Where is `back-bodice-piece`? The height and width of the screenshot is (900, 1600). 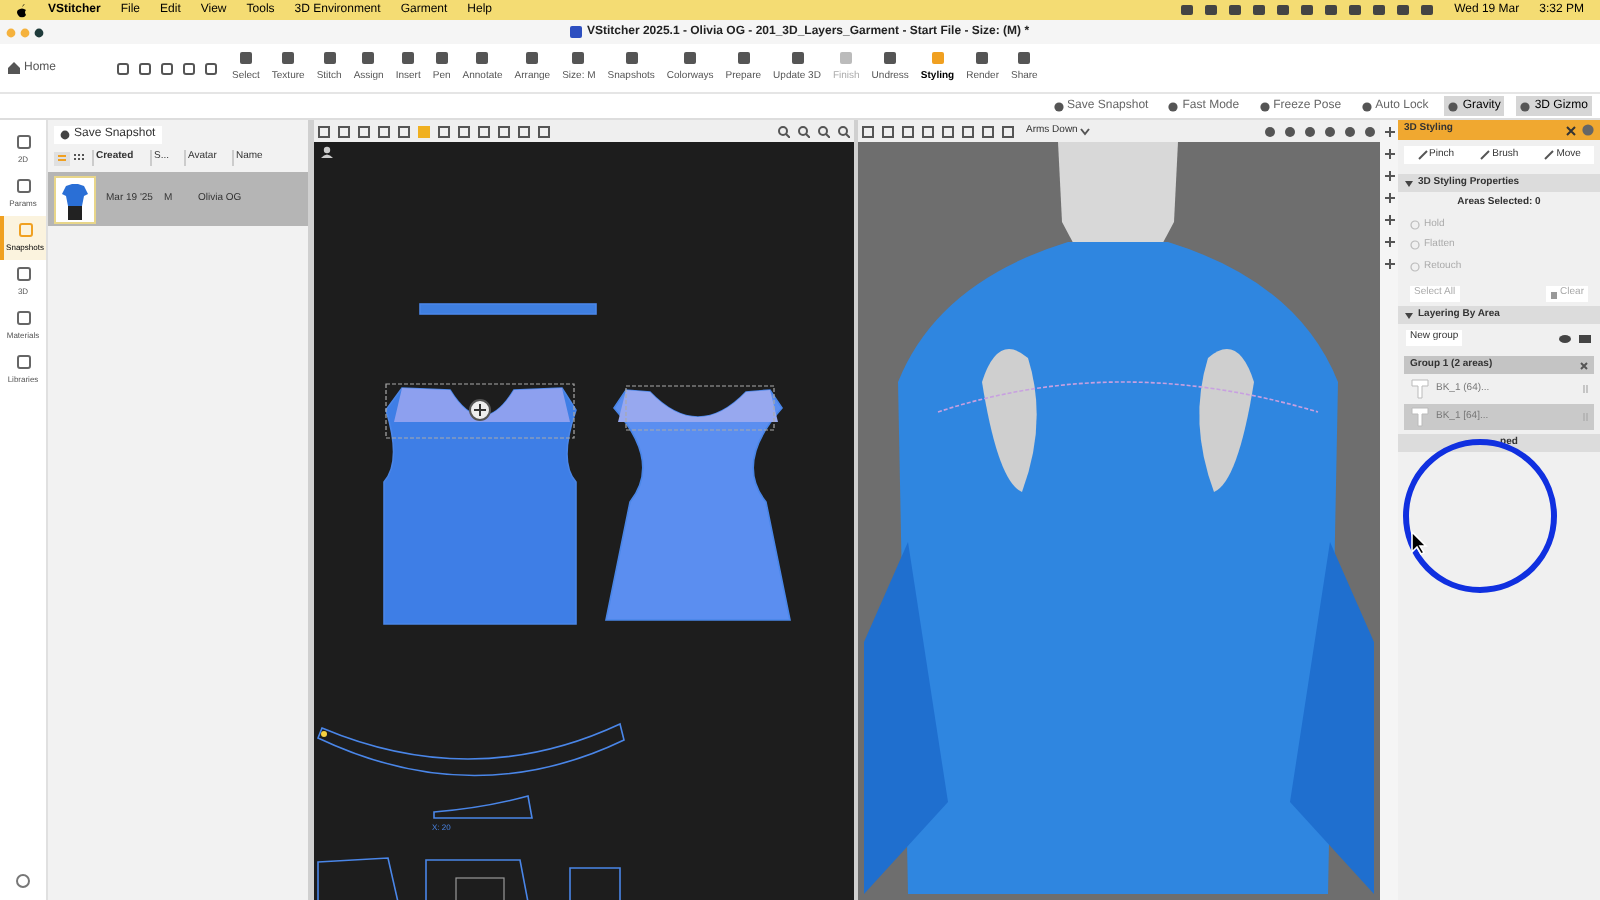
back-bodice-piece is located at coordinates (698, 505).